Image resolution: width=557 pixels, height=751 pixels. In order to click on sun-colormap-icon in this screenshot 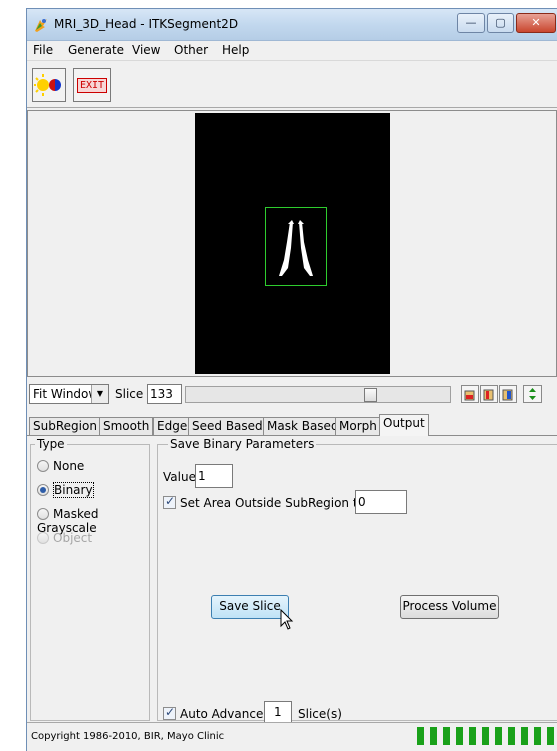, I will do `click(47, 85)`.